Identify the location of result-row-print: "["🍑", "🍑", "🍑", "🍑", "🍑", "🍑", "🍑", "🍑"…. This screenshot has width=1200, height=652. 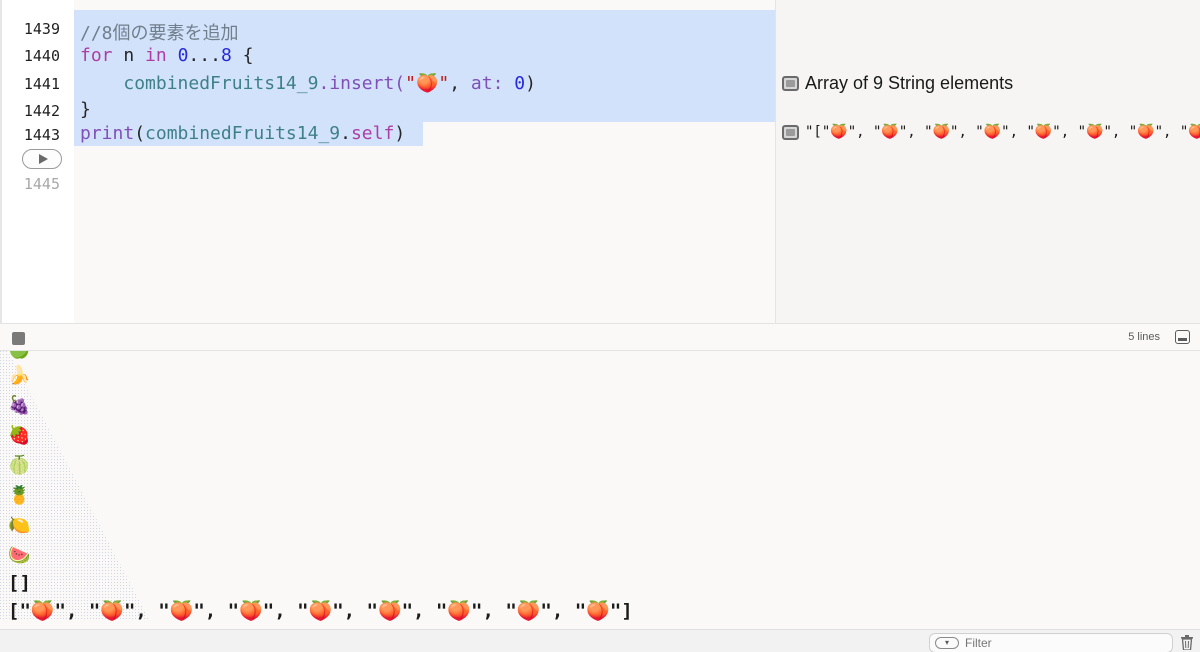
(991, 132).